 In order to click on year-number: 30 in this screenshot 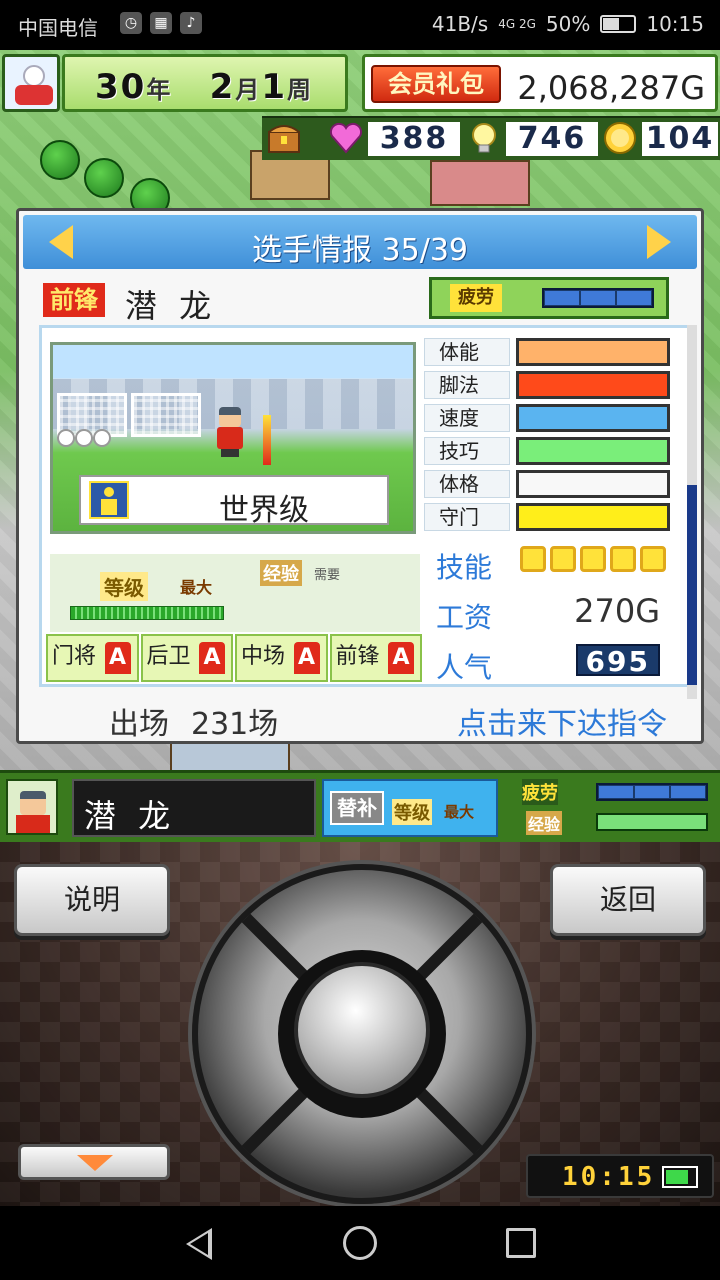, I will do `click(121, 87)`.